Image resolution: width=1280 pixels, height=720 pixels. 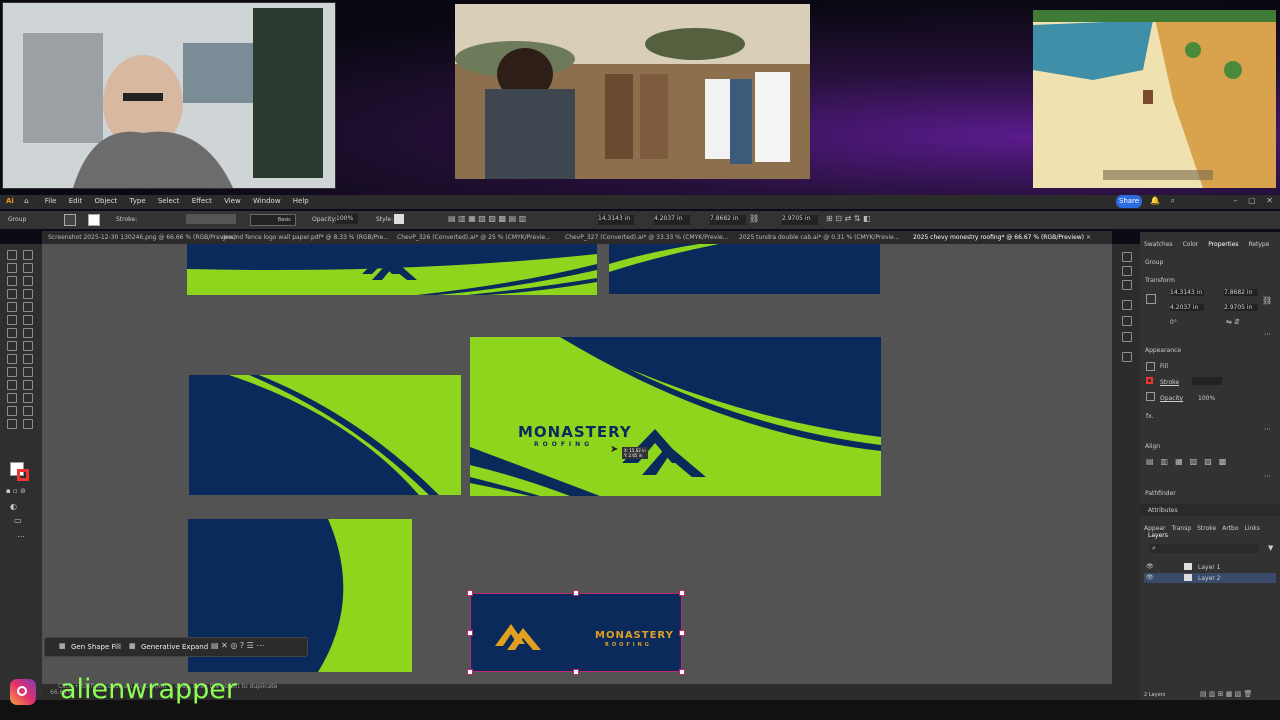 What do you see at coordinates (1150, 416) in the screenshot?
I see `fx-button: fx.` at bounding box center [1150, 416].